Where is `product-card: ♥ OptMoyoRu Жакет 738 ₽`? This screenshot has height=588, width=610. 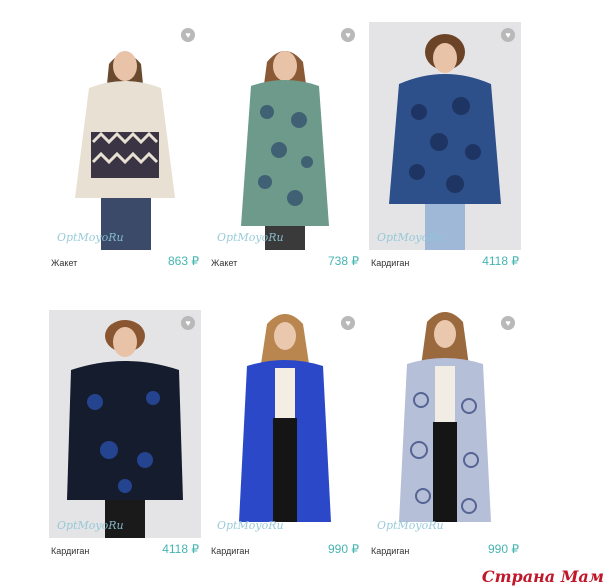
product-card: ♥ OptMoyoRu Жакет 738 ₽ is located at coordinates (285, 146).